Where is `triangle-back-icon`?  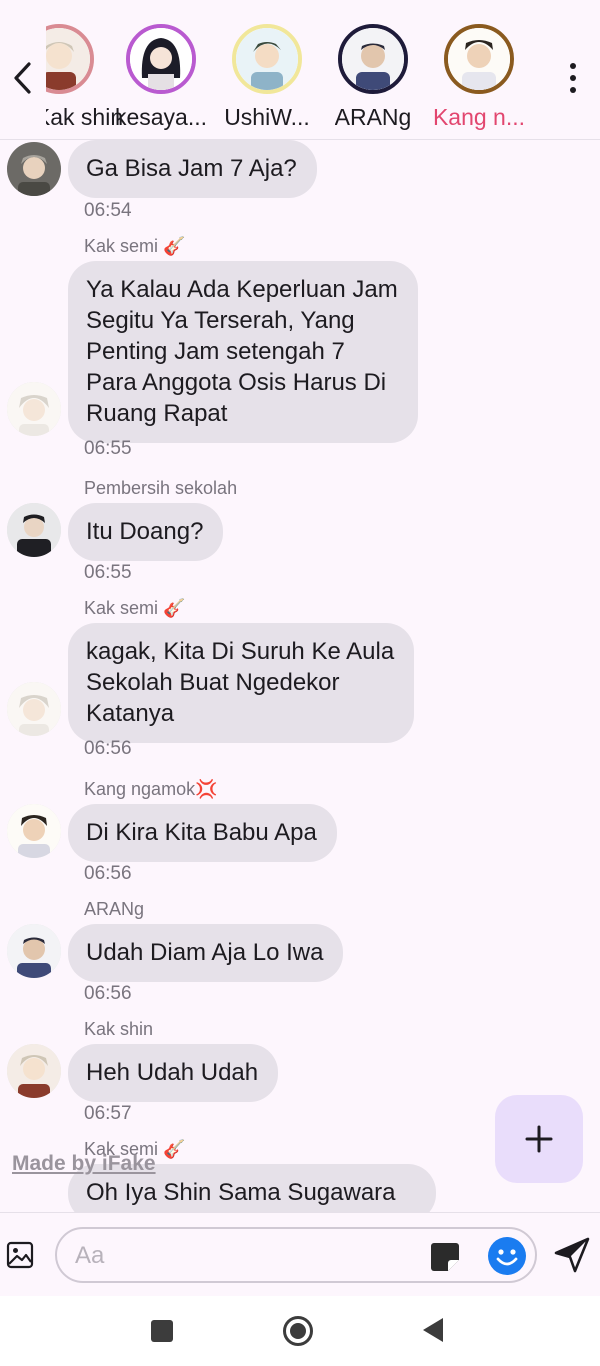
triangle-back-icon is located at coordinates (433, 1330).